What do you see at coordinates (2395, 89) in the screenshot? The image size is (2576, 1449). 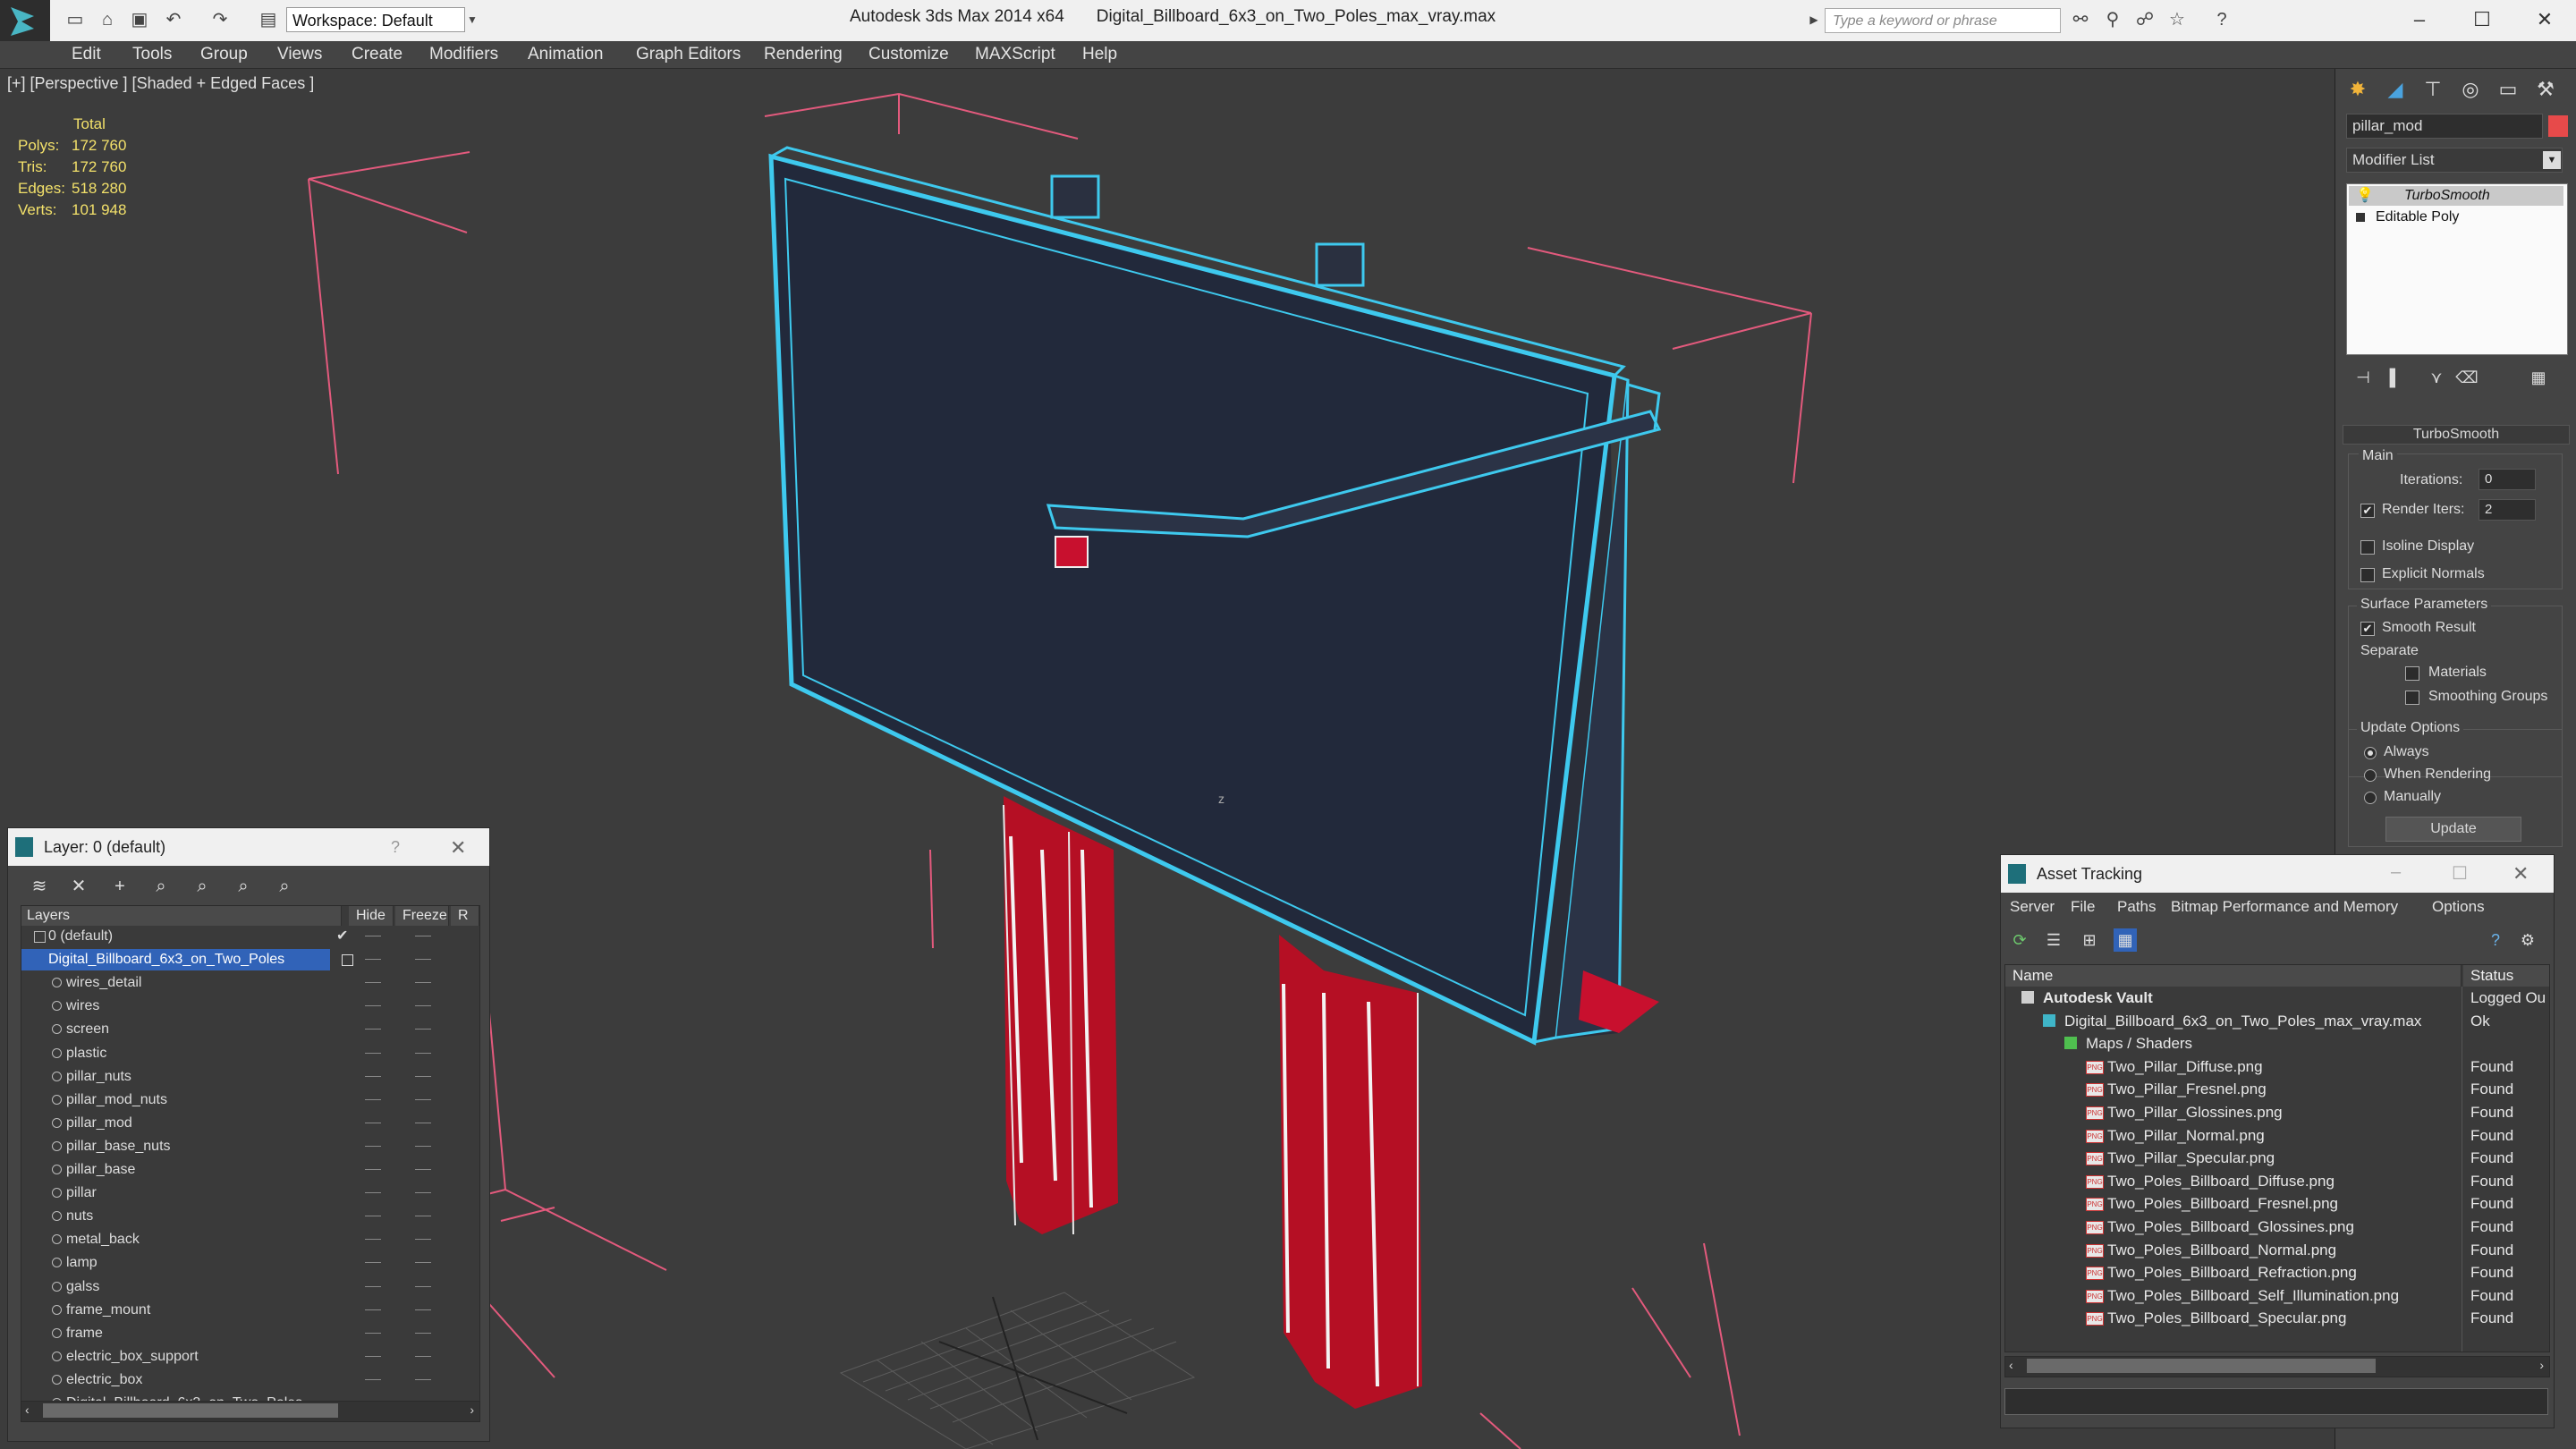 I see `modify-tab-icon: ◢` at bounding box center [2395, 89].